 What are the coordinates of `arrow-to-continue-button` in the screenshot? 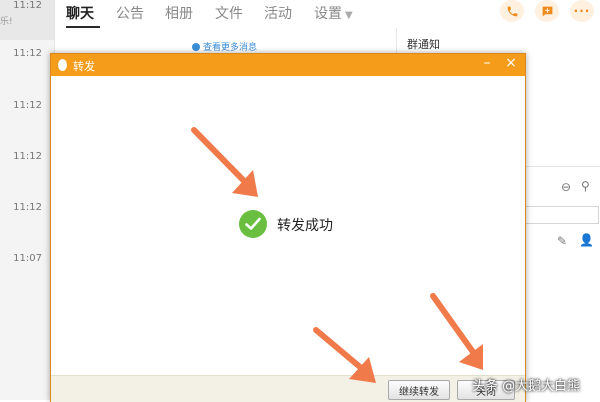 It's located at (344, 355).